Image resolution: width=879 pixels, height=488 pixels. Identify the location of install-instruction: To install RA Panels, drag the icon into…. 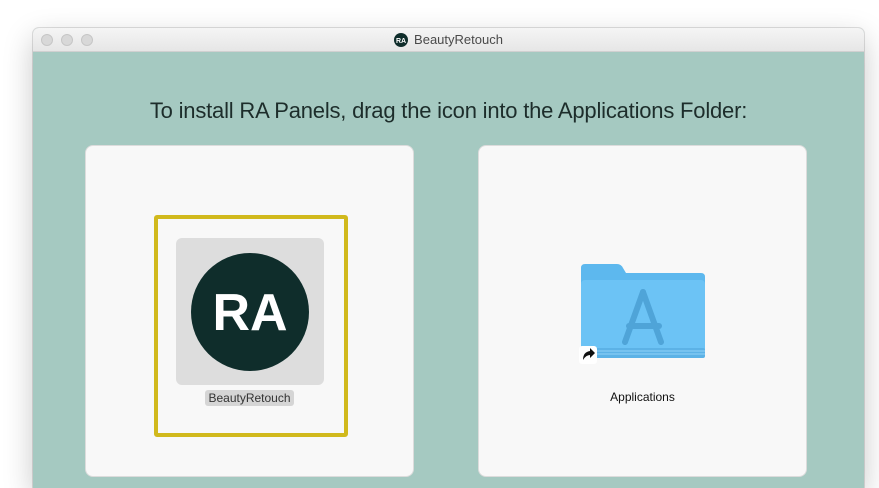
(448, 110).